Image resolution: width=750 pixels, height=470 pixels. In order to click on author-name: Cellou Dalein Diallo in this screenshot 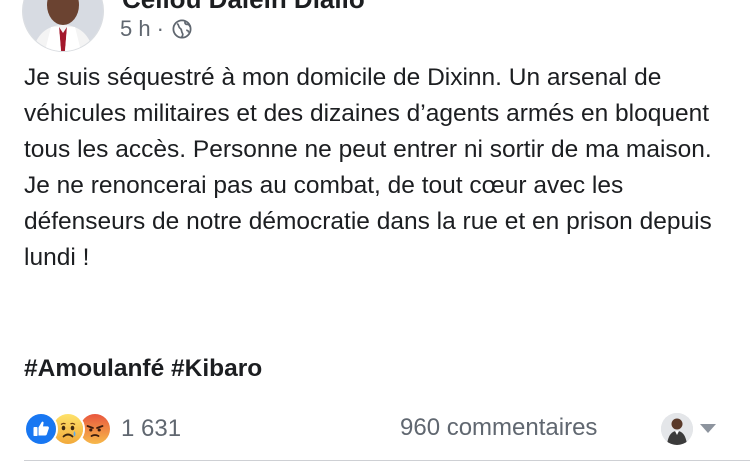, I will do `click(243, 7)`.